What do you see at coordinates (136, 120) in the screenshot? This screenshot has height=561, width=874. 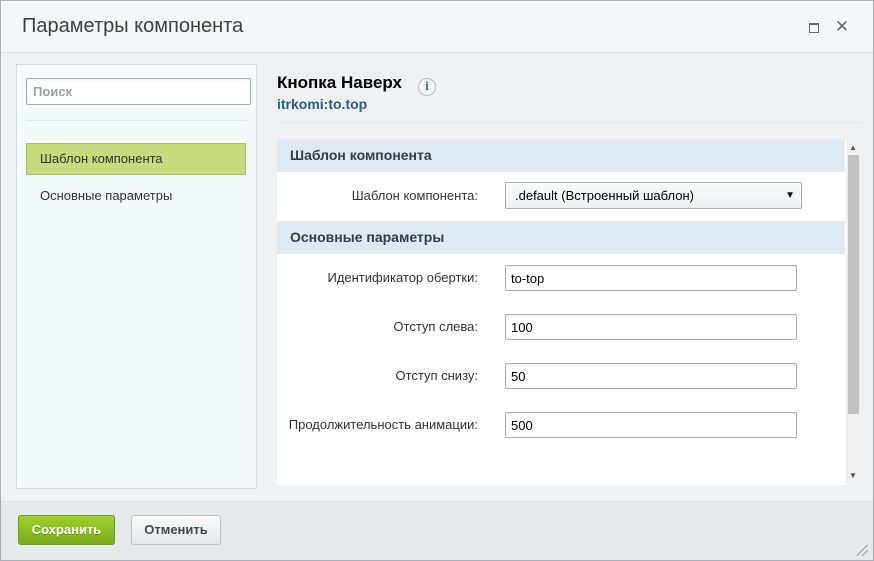 I see `sidebar-divider` at bounding box center [136, 120].